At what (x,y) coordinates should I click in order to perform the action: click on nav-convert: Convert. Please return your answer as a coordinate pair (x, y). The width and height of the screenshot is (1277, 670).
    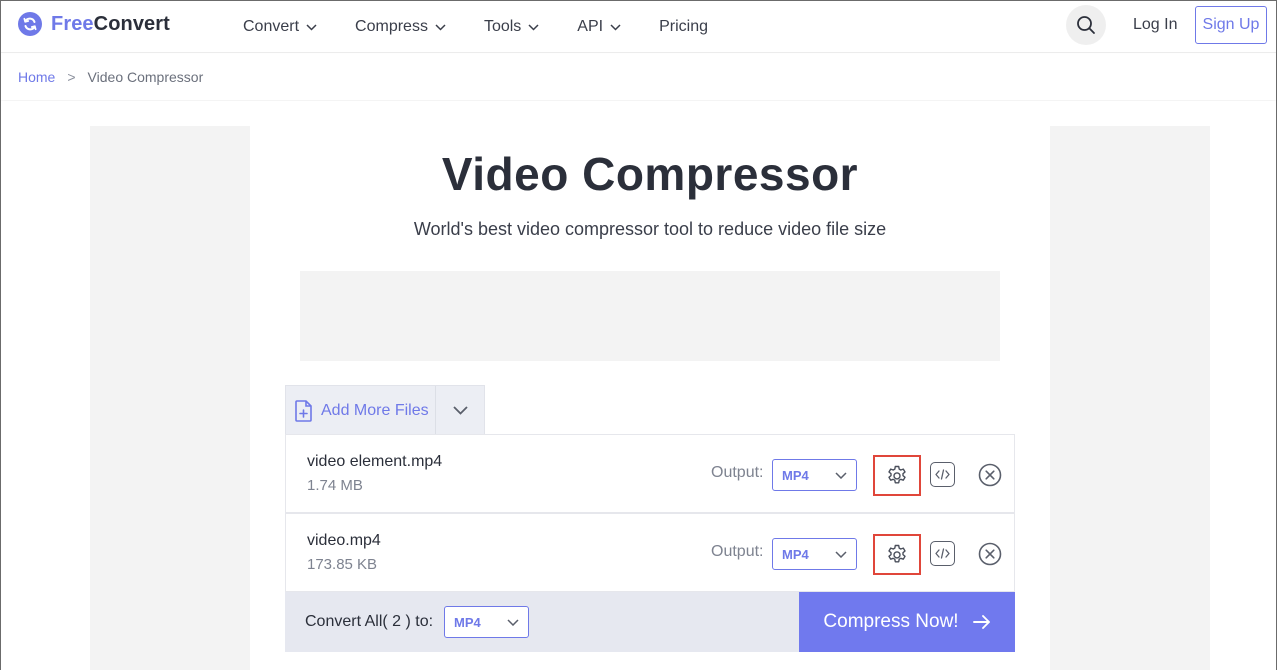
    Looking at the image, I should click on (280, 27).